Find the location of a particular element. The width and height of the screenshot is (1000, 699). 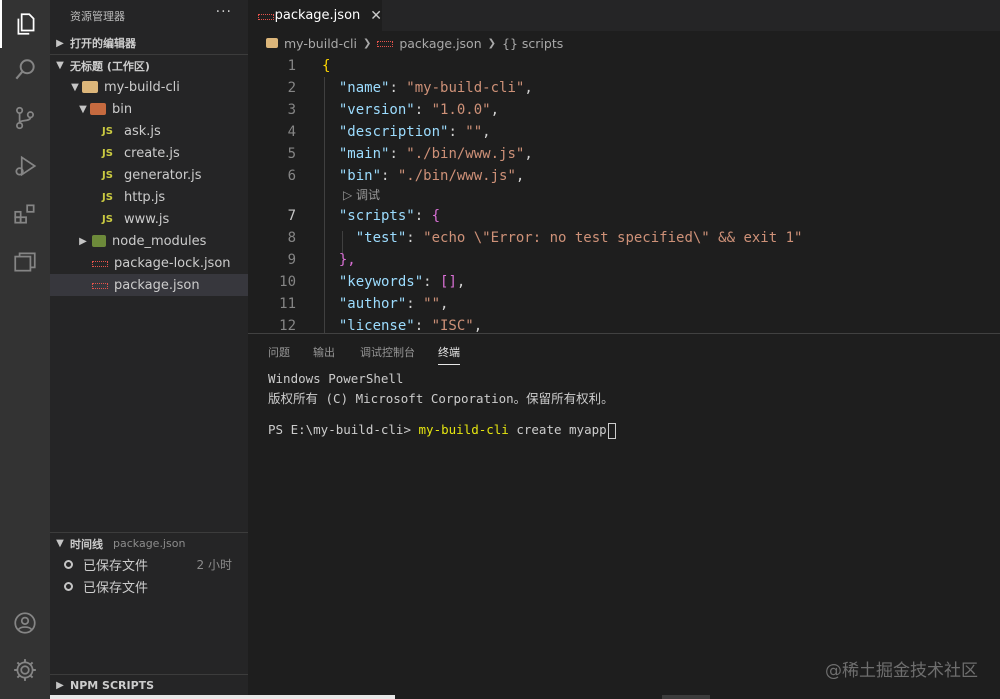

explorer-icon is located at coordinates (25, 24).